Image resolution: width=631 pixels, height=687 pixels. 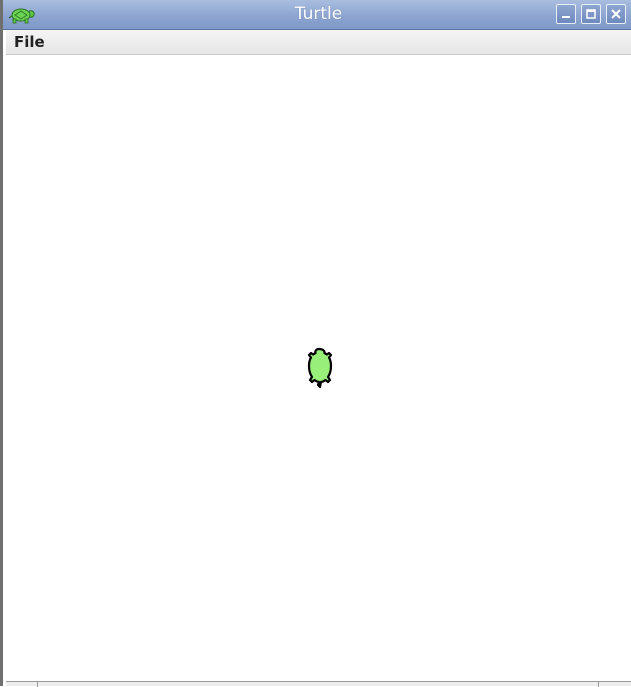 I want to click on minimize-icon, so click(x=566, y=17).